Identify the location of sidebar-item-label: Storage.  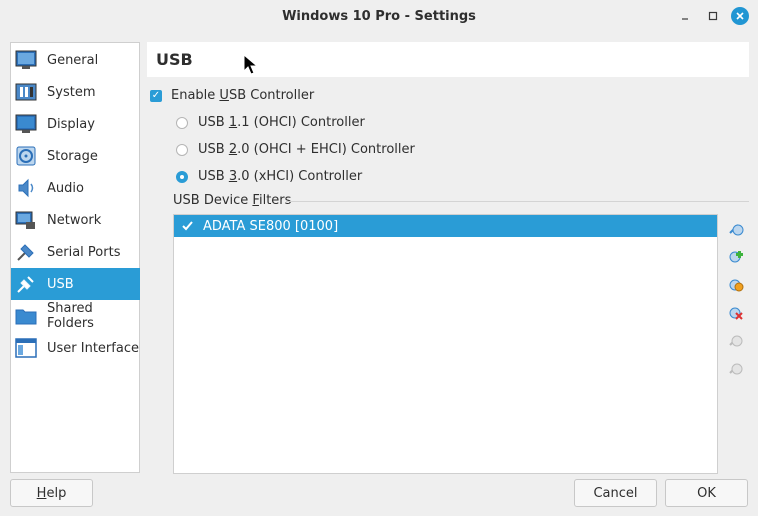
(72, 156).